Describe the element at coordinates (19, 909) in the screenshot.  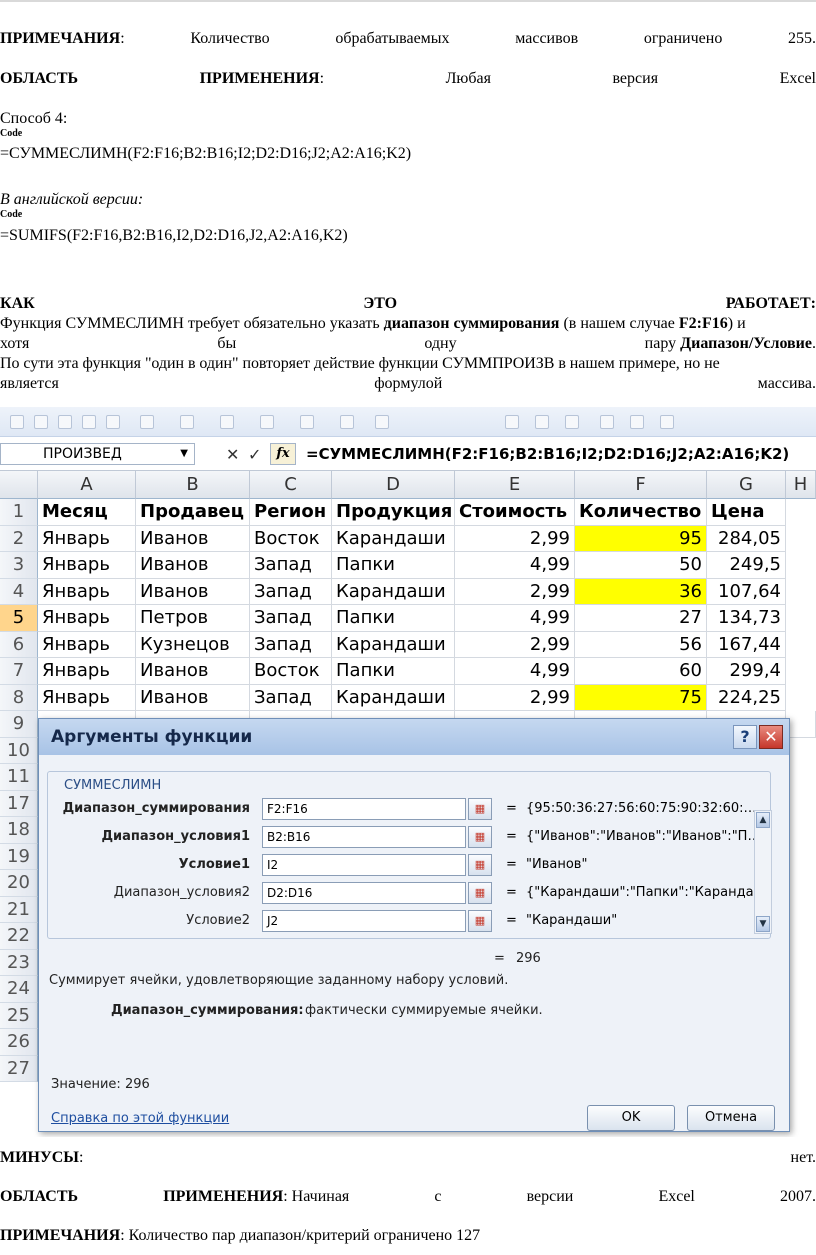
I see `row-header: 21` at that location.